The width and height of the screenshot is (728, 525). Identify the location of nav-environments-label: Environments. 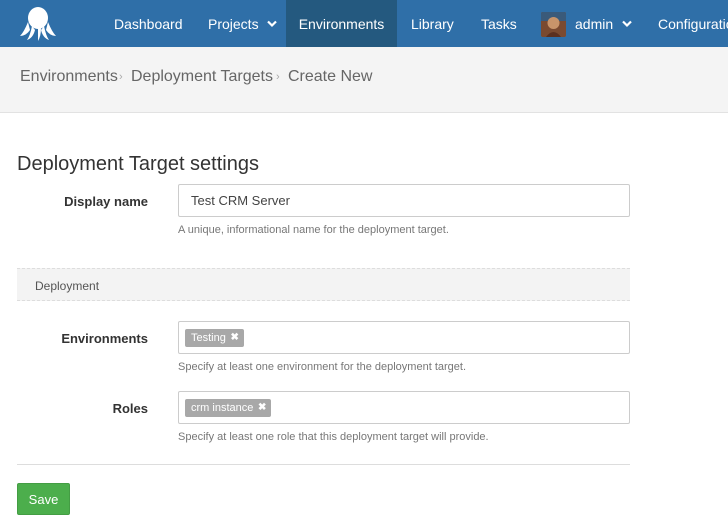
(341, 24).